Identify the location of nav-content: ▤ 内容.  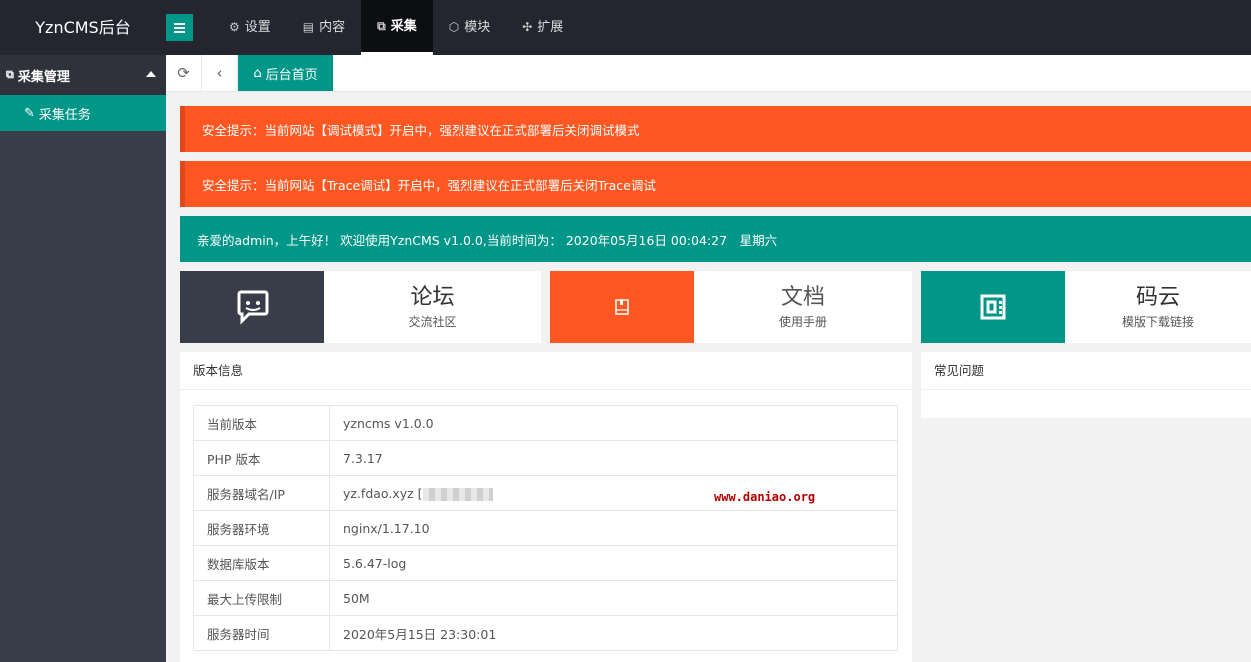
(324, 27).